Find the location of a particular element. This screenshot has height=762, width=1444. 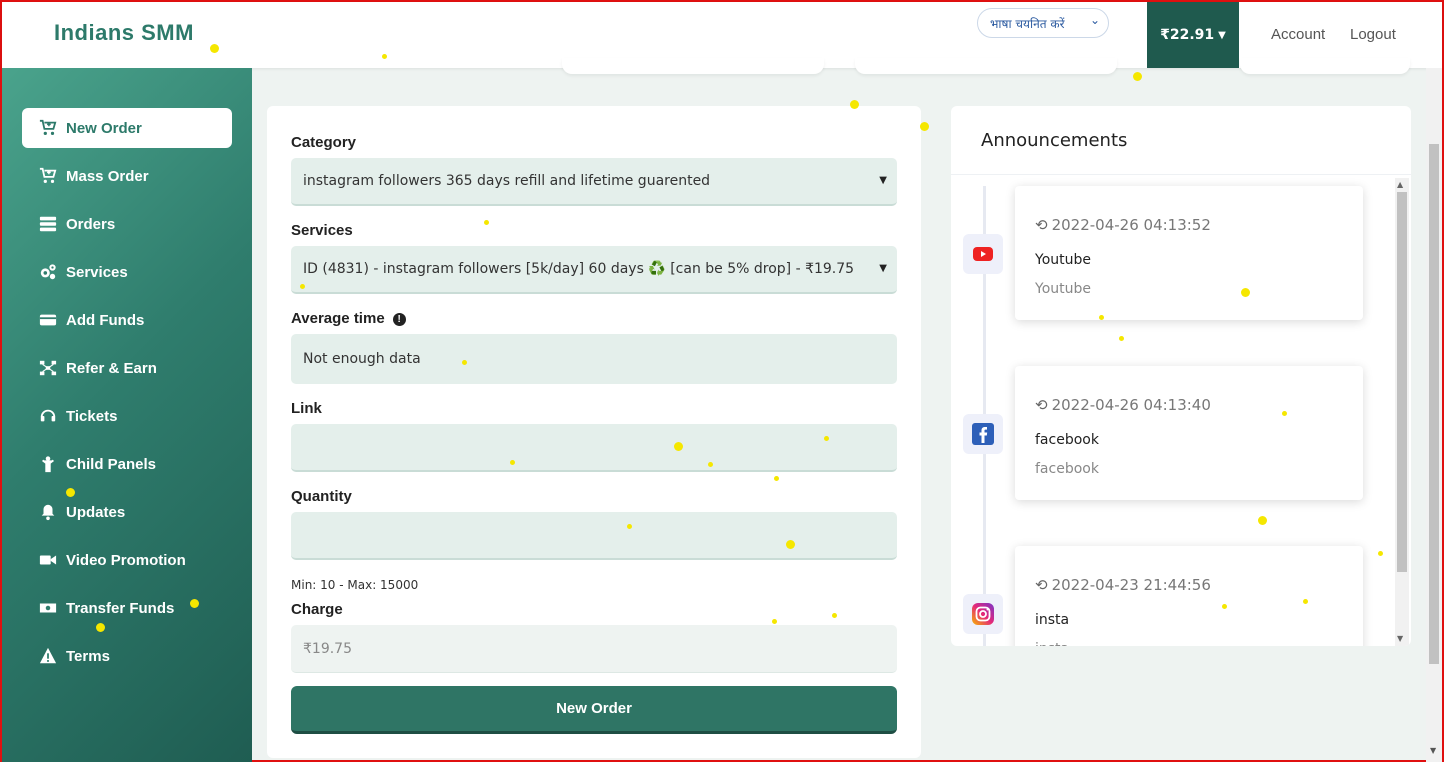

announcement-desc: Youtube is located at coordinates (1063, 289).